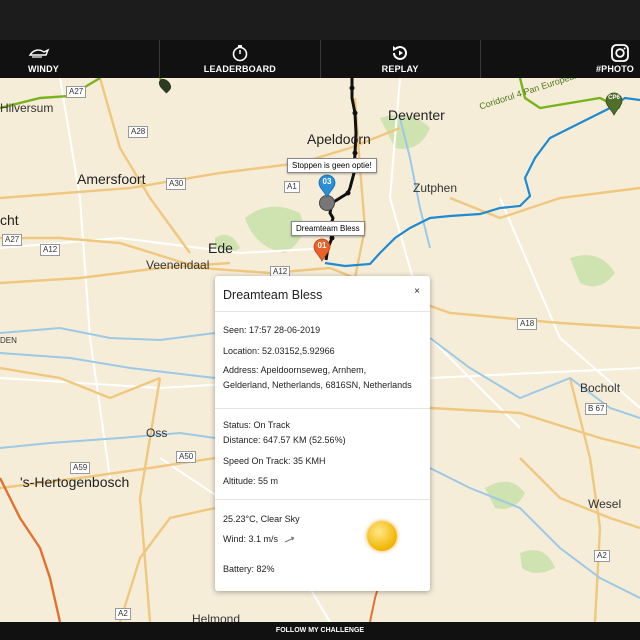 This screenshot has width=640, height=640. Describe the element at coordinates (435, 188) in the screenshot. I see `place-zutphen: Zutphen` at that location.